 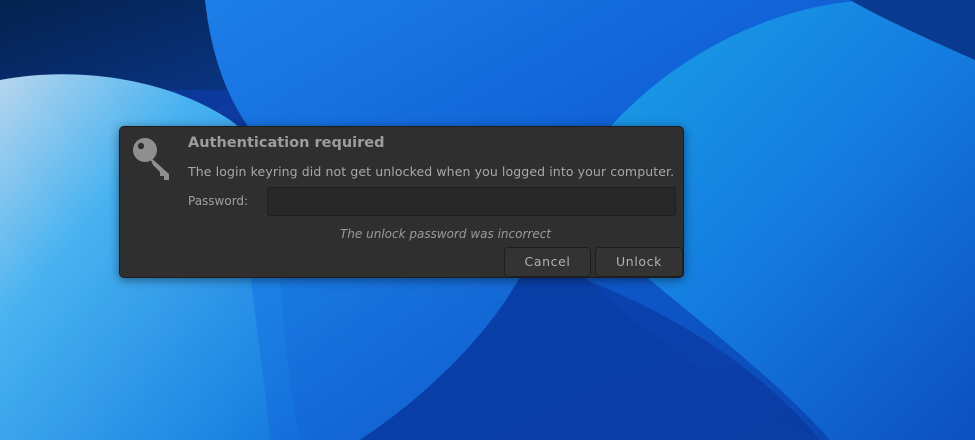 I want to click on key-icon, so click(x=153, y=158).